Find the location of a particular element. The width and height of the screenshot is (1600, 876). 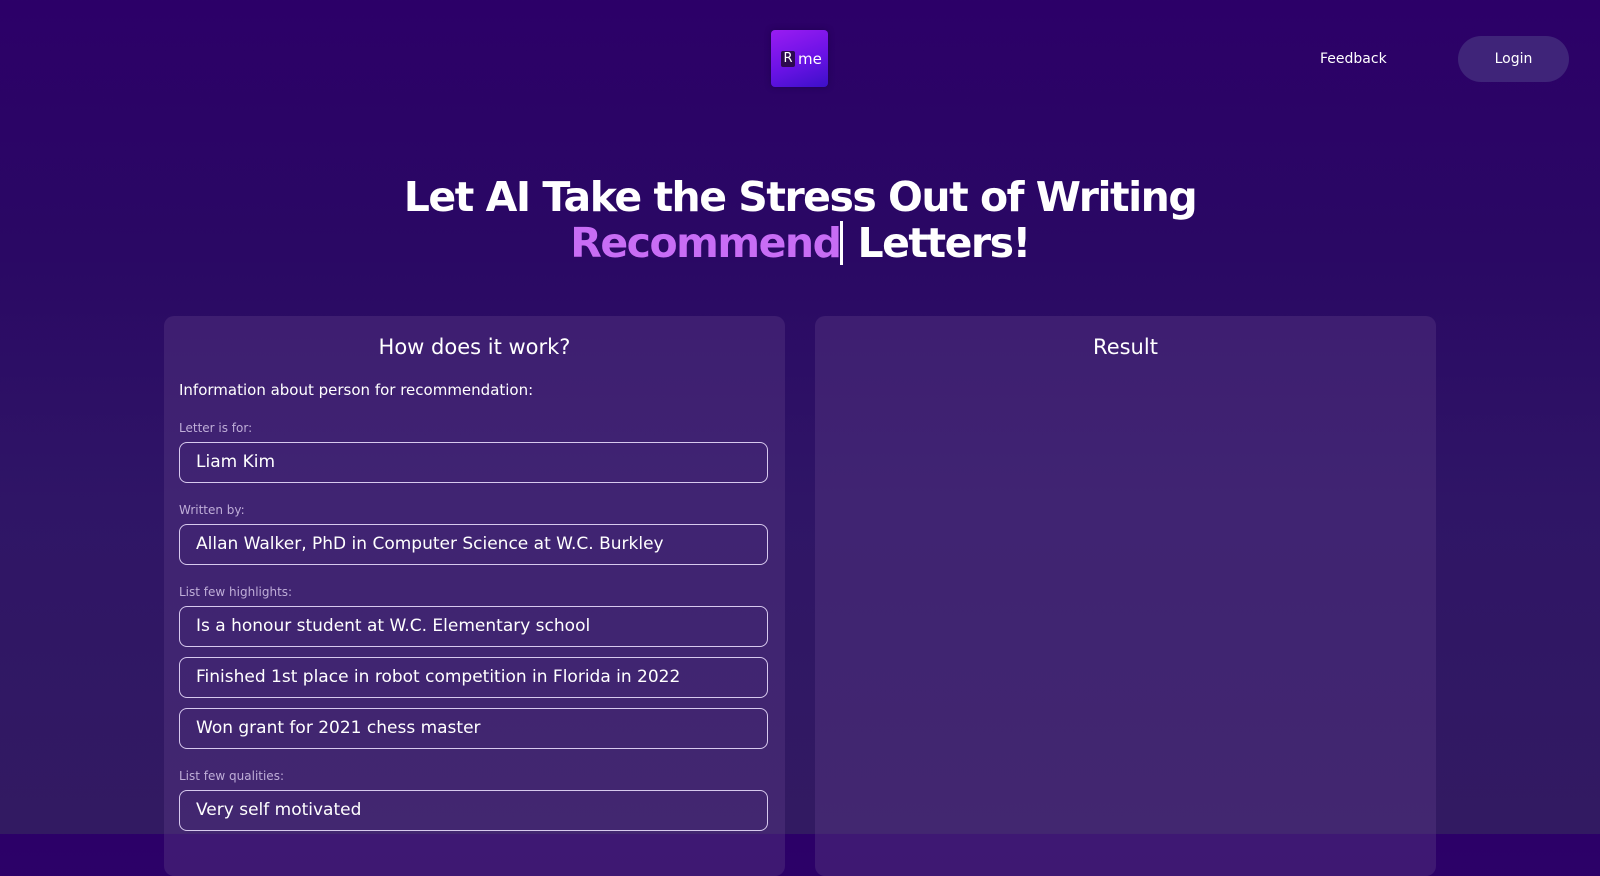

hero-line-2: Recommend Letters! is located at coordinates (800, 243).